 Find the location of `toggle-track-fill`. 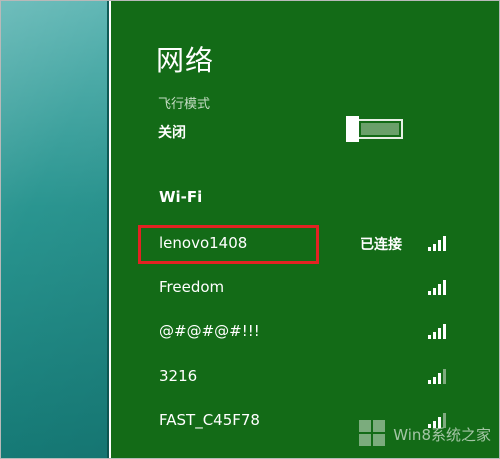

toggle-track-fill is located at coordinates (380, 129).